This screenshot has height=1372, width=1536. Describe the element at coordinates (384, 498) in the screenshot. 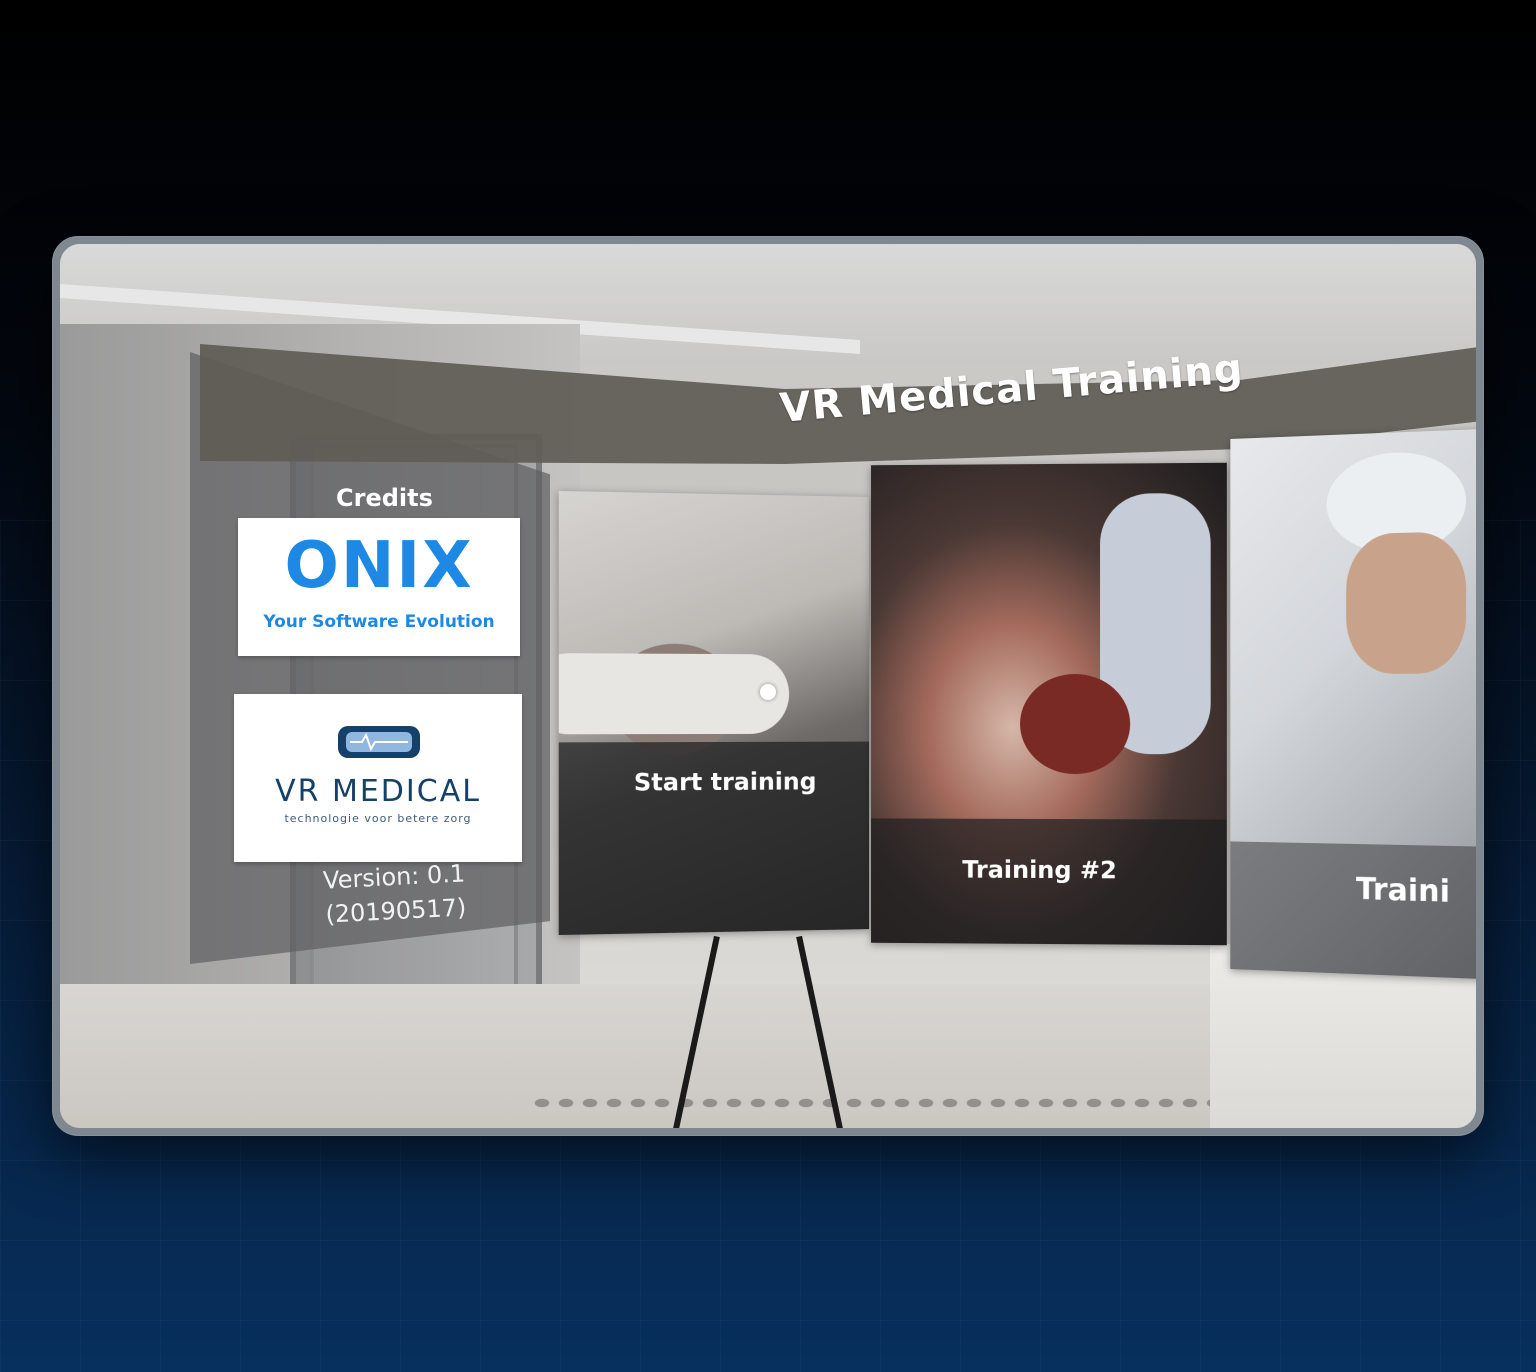

I see `credits-label: Credits` at that location.